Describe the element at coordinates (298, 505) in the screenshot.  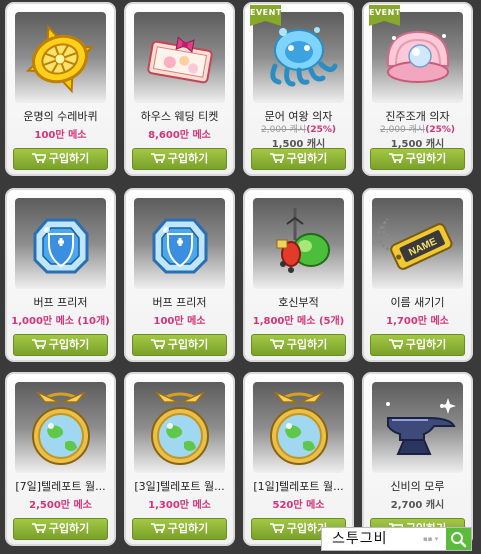
I see `item-price: 520만 메소` at that location.